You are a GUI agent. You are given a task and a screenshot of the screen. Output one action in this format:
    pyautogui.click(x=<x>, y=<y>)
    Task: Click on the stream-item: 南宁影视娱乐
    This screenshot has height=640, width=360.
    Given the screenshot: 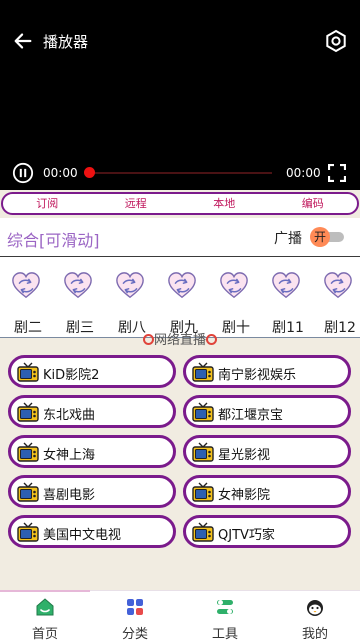 What is the action you would take?
    pyautogui.click(x=267, y=371)
    